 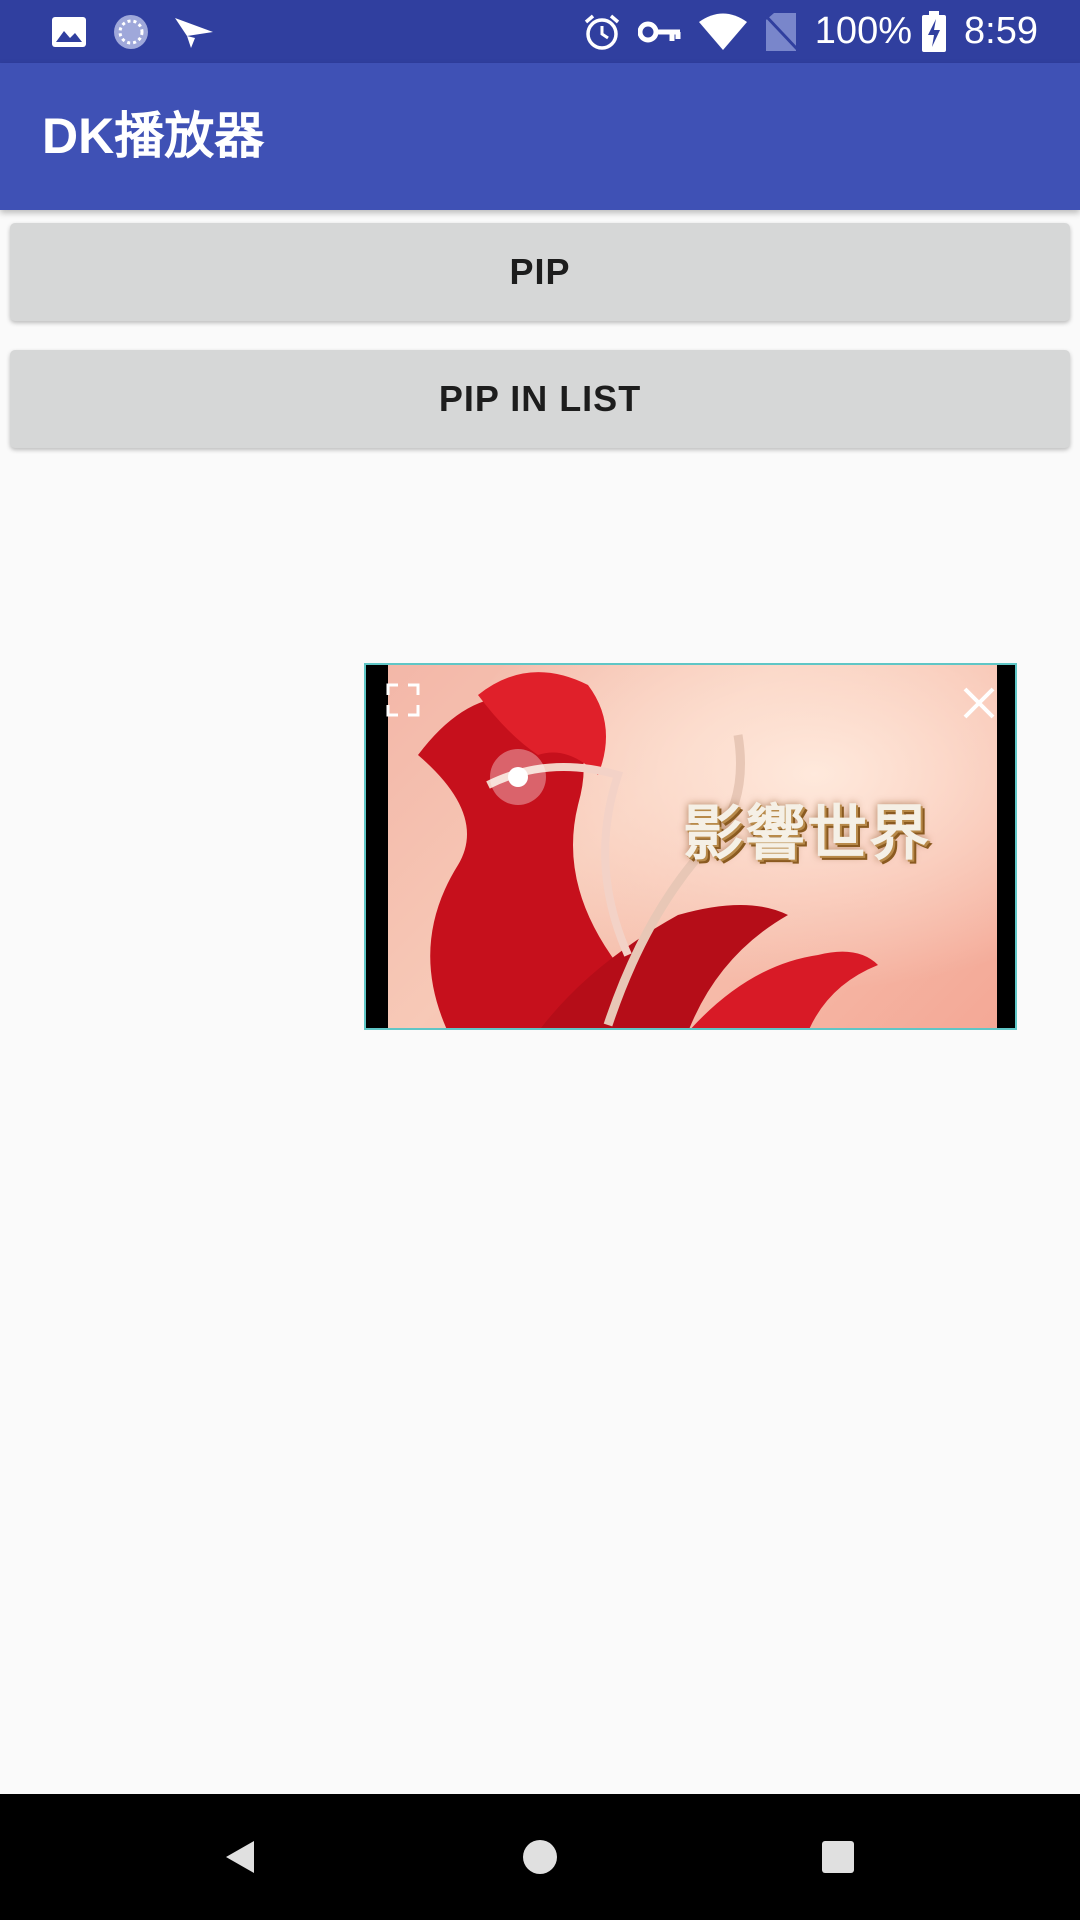 I want to click on send-icon, so click(x=194, y=31).